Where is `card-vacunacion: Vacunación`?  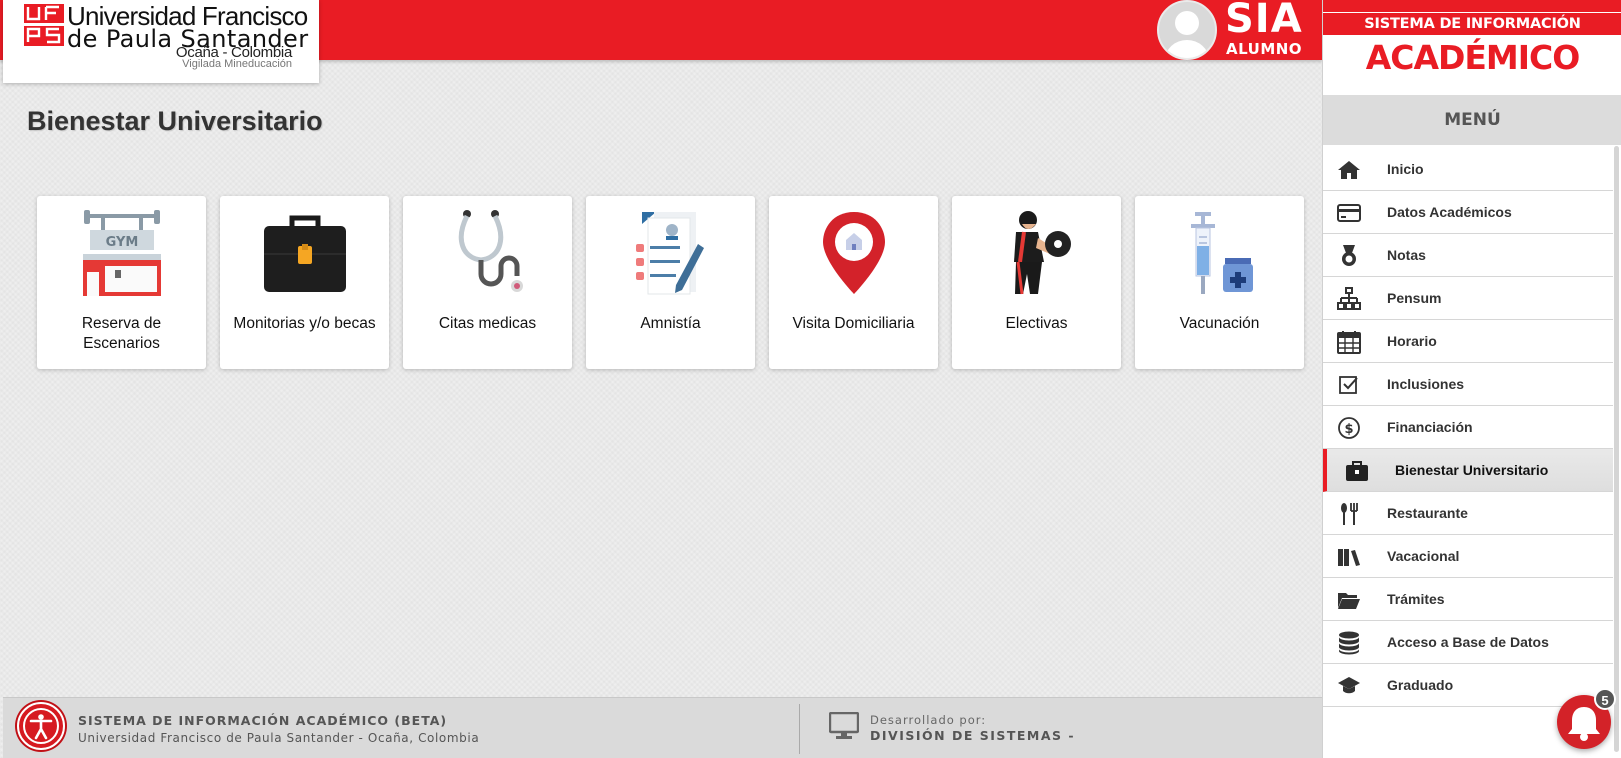
card-vacunacion: Vacunación is located at coordinates (1219, 282).